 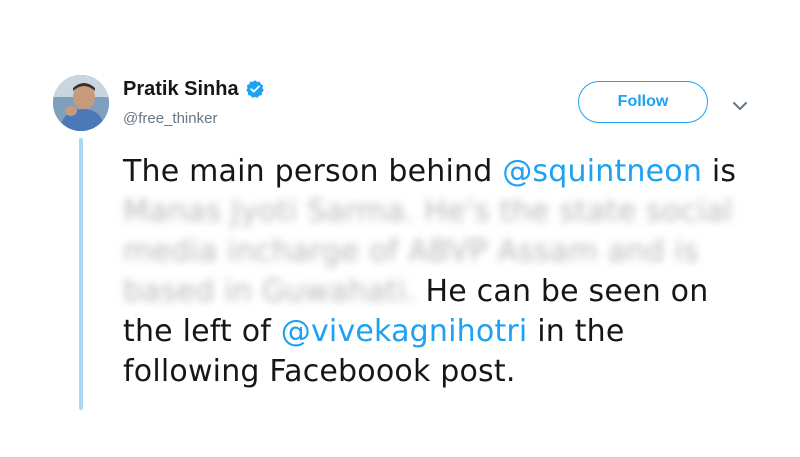 I want to click on avatar, so click(x=81, y=103).